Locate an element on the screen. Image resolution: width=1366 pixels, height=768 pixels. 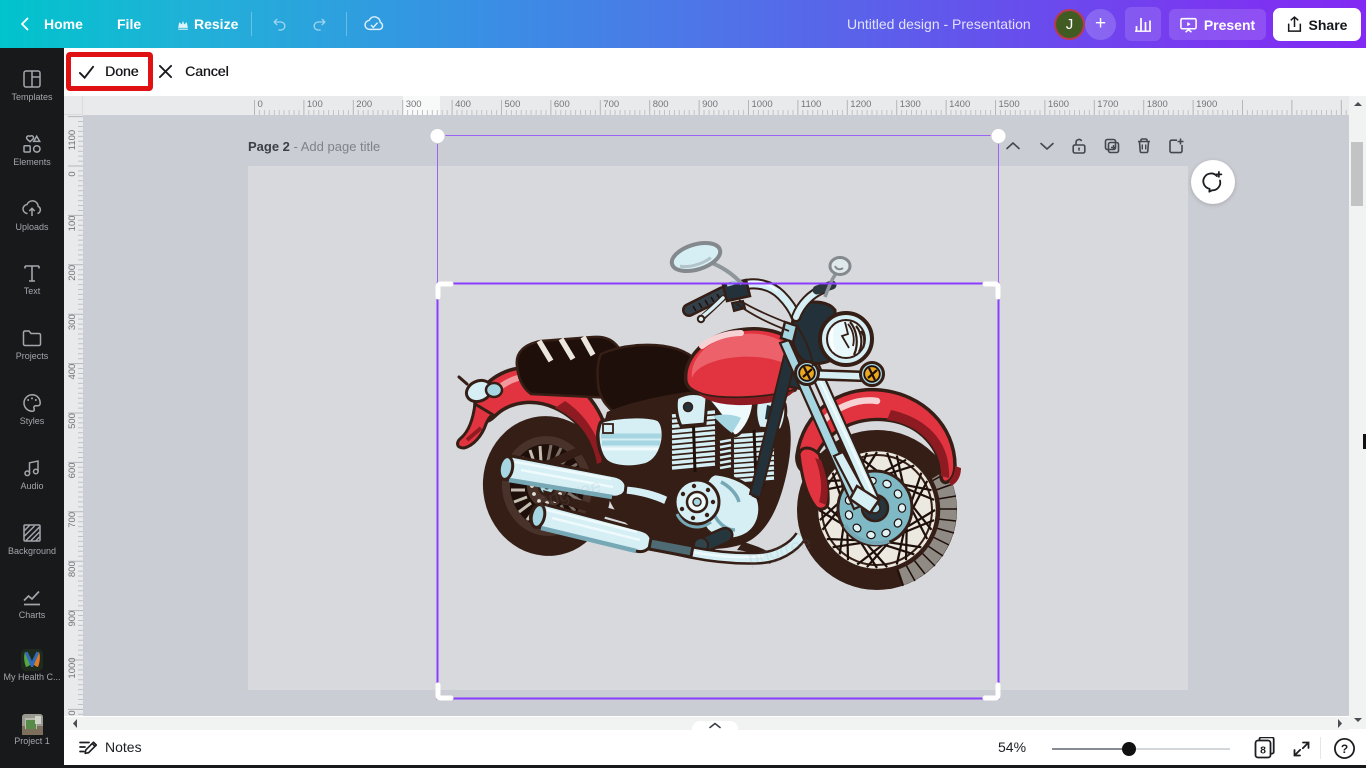
svg-text: 1900 is located at coordinates (1206, 104).